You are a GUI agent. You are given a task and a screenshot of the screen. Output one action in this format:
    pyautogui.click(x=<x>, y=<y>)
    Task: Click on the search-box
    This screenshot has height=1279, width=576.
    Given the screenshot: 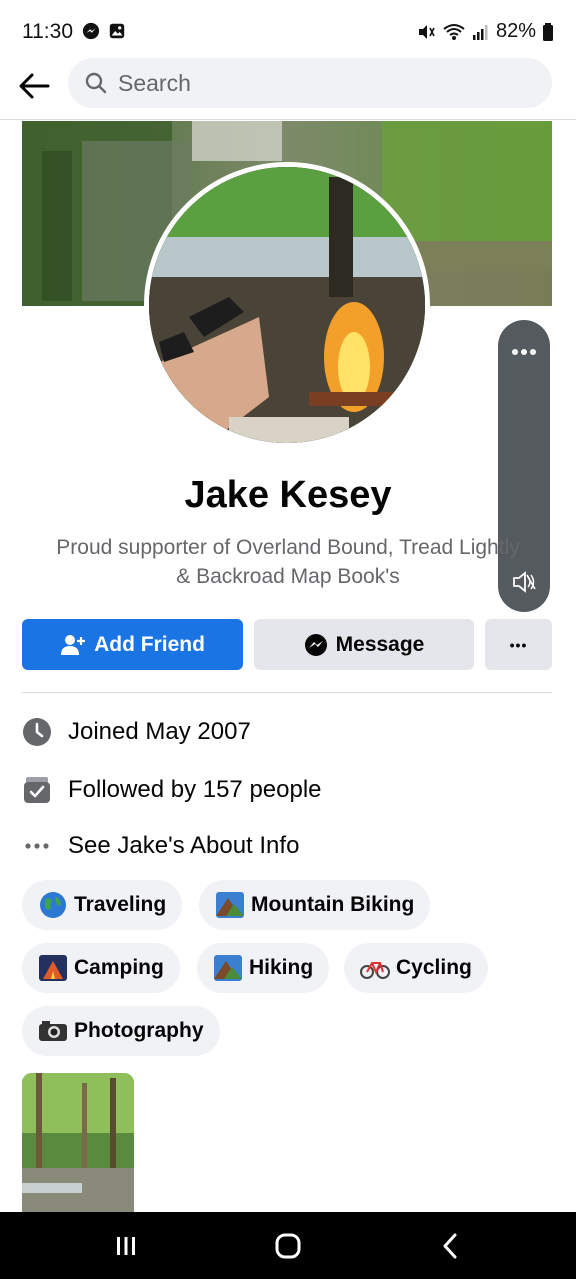 What is the action you would take?
    pyautogui.click(x=310, y=83)
    